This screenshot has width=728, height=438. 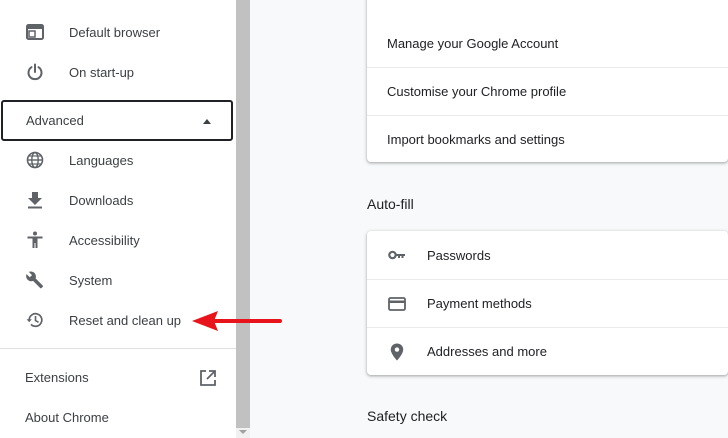 I want to click on sidebar-item-accessibility: Accessibility, so click(x=118, y=240).